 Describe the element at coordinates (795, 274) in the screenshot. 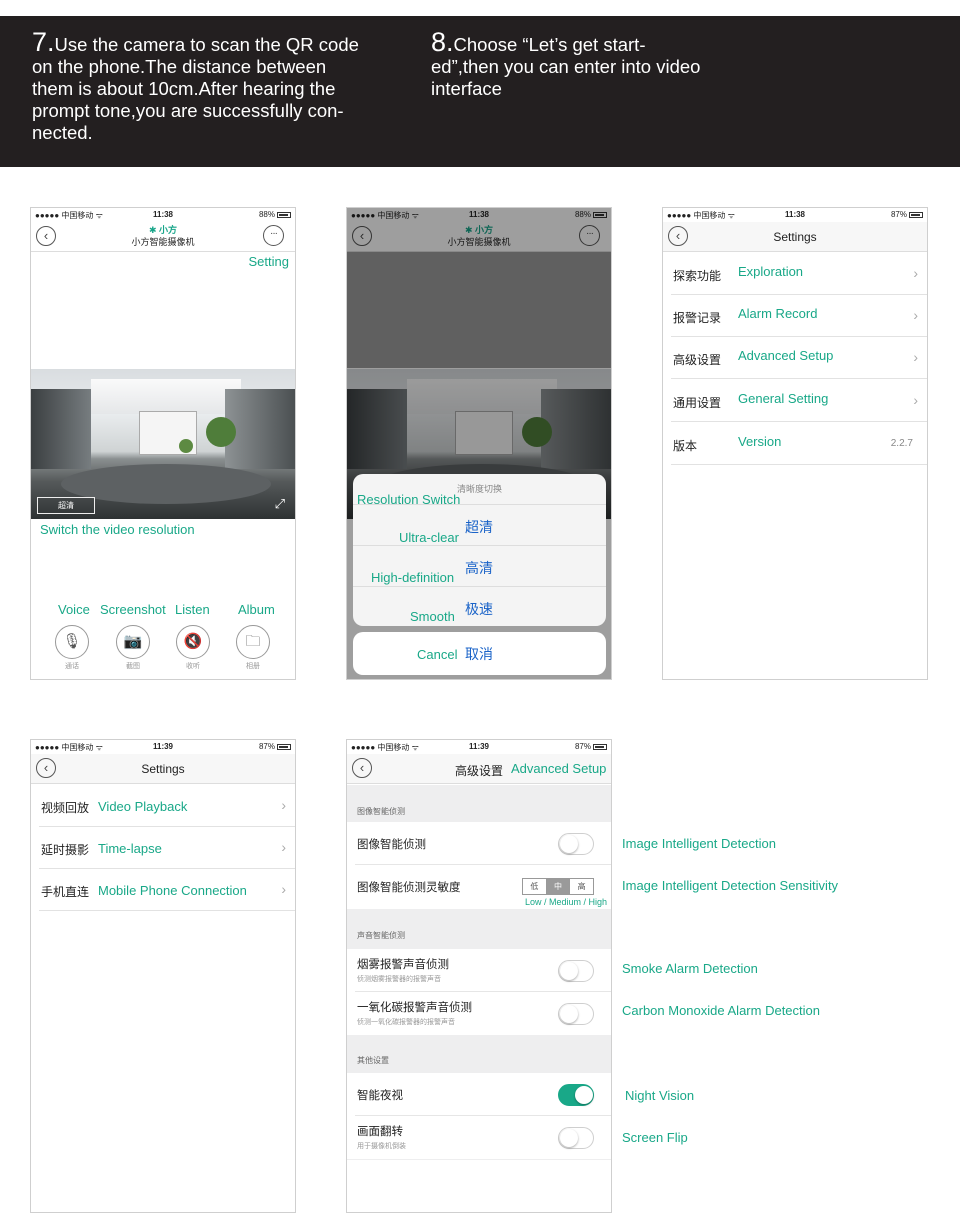

I see `settings-item-exploration: 探索功能 Exploration ›` at that location.